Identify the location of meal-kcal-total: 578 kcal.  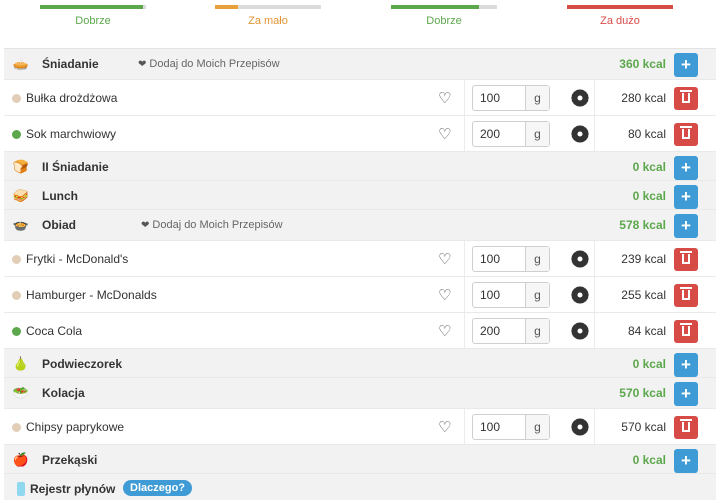
(642, 225).